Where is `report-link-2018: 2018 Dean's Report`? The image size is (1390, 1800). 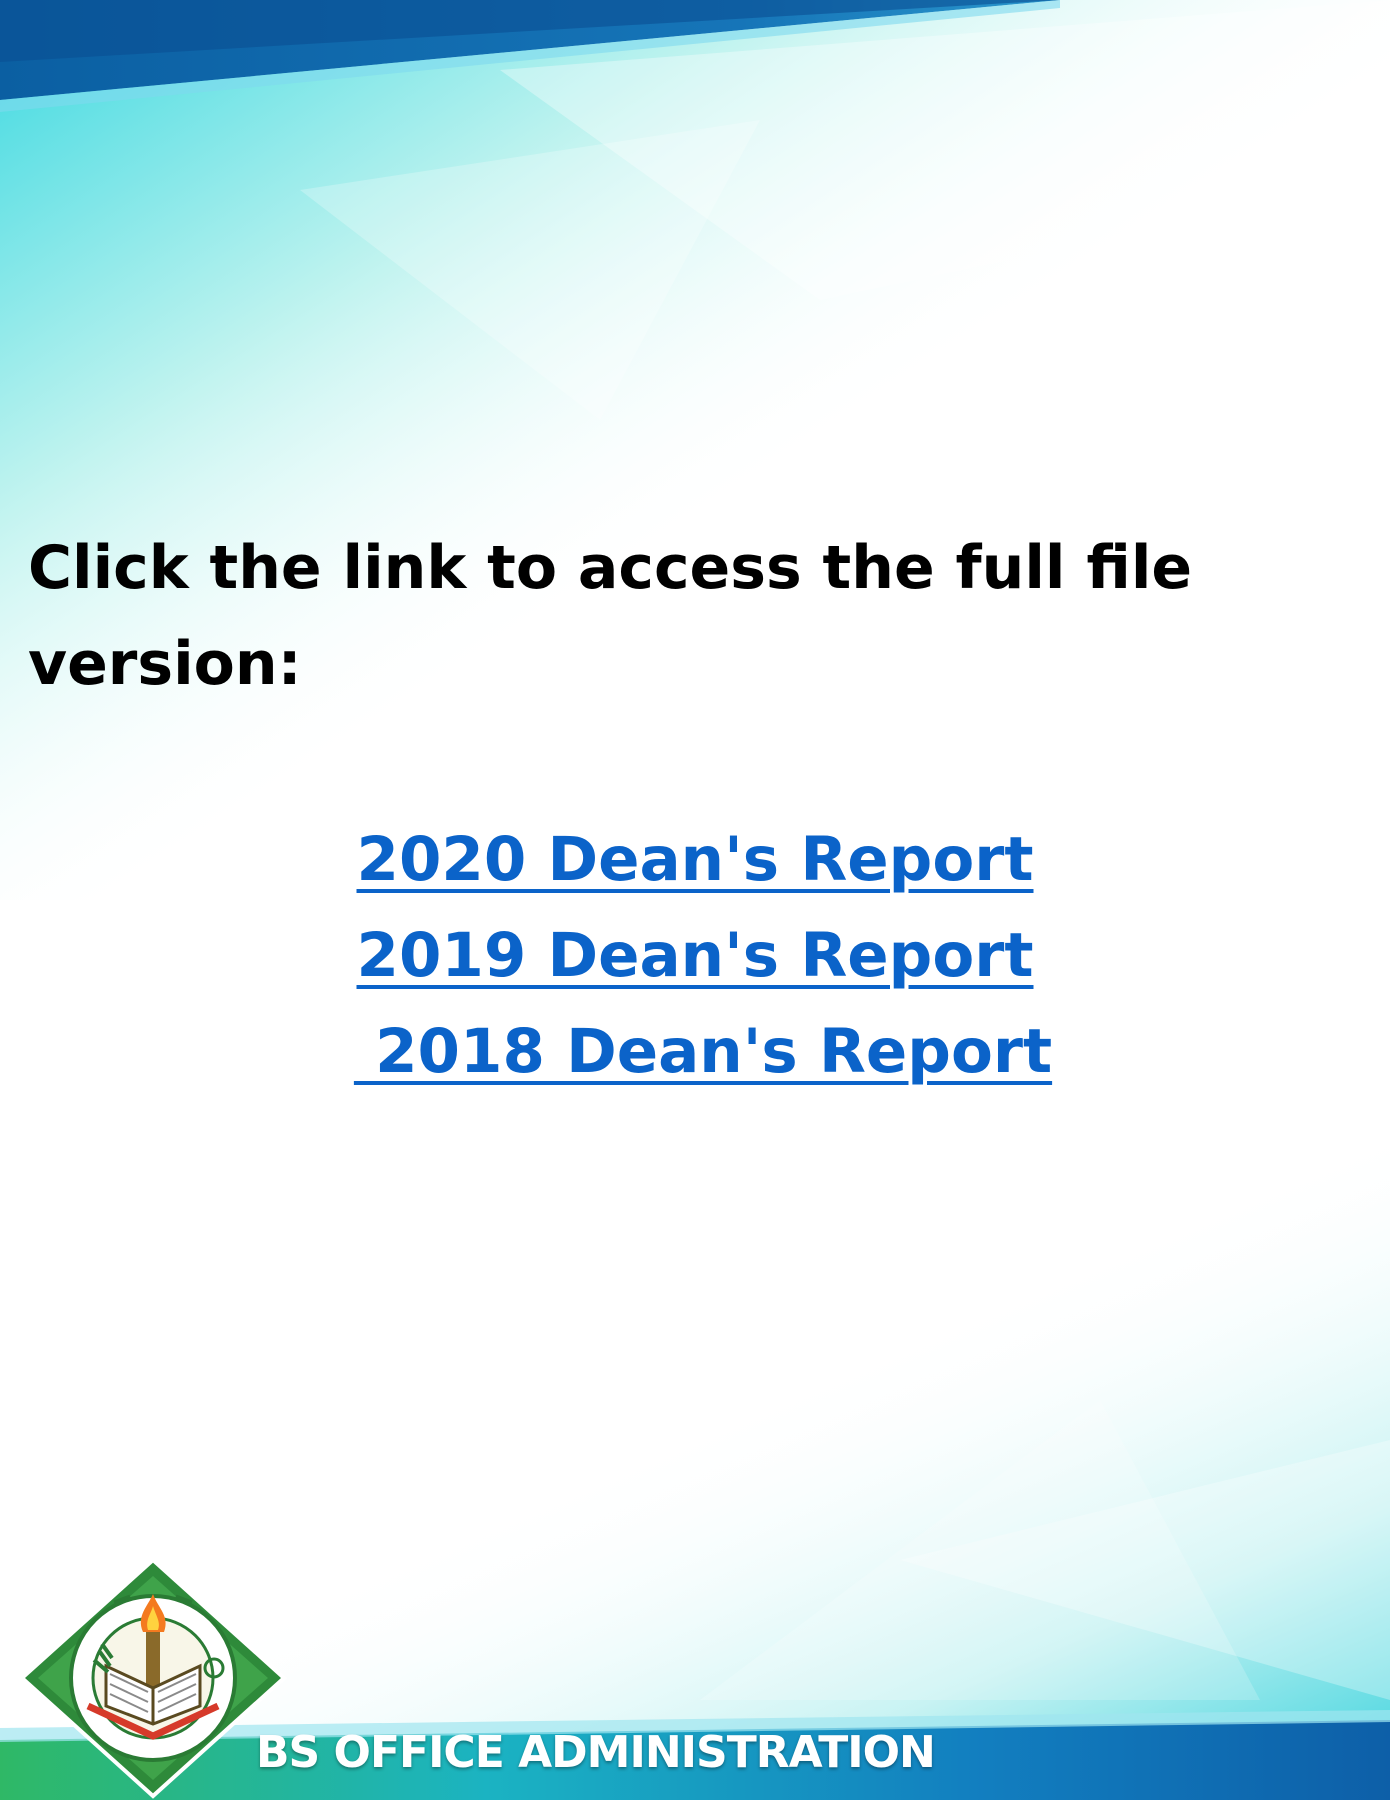 report-link-2018: 2018 Dean's Report is located at coordinates (703, 1052).